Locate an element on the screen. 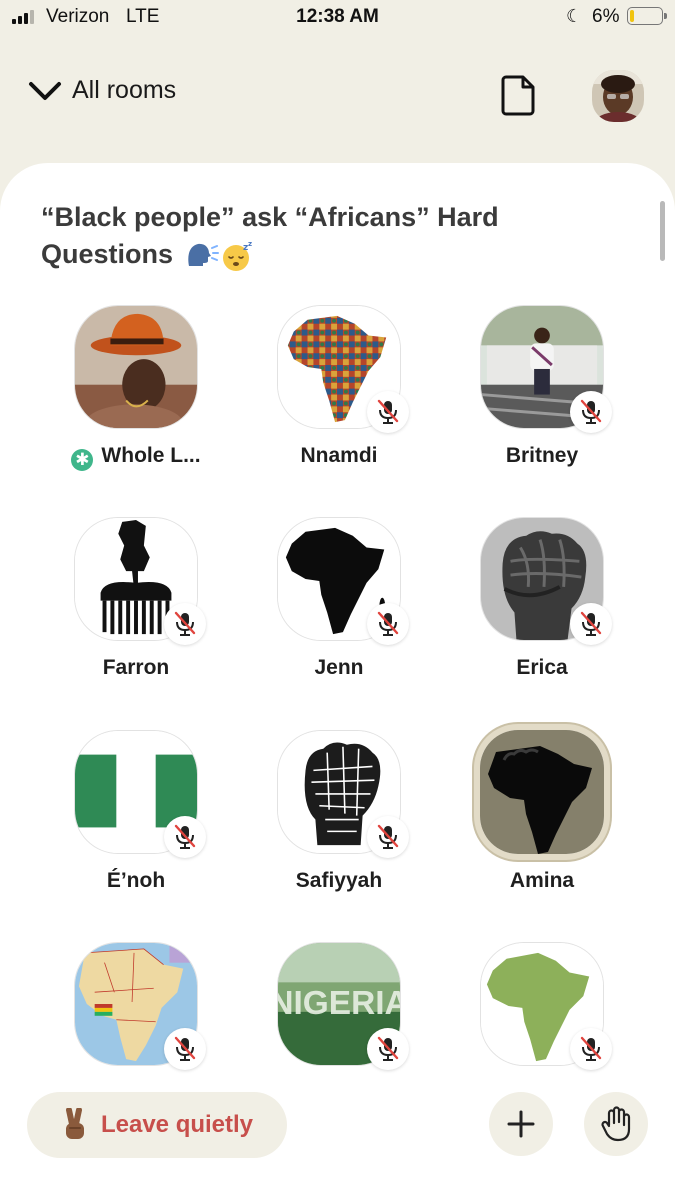 The image size is (675, 1200). speaker-name: Britney is located at coordinates (542, 455).